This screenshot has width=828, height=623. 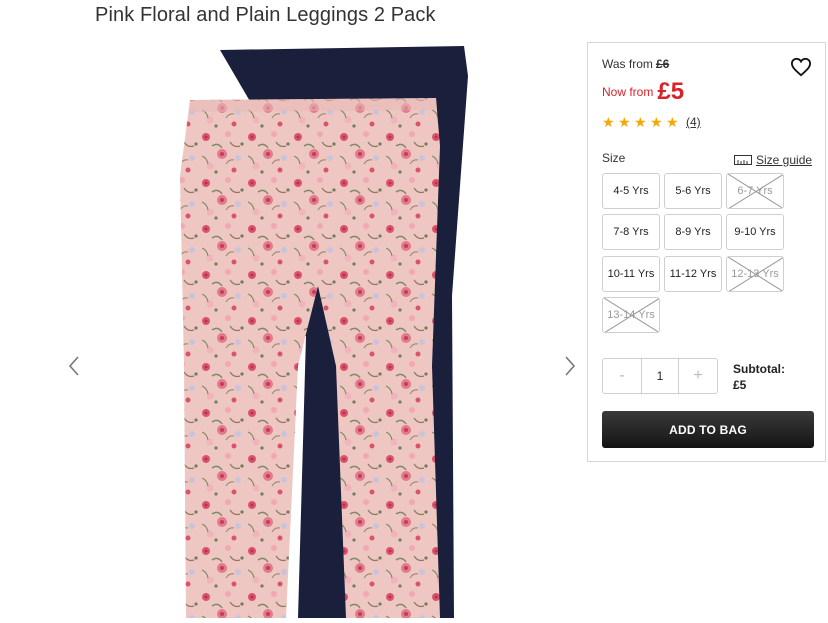 What do you see at coordinates (755, 274) in the screenshot?
I see `size-option-unavailable: 12-13 Yrs` at bounding box center [755, 274].